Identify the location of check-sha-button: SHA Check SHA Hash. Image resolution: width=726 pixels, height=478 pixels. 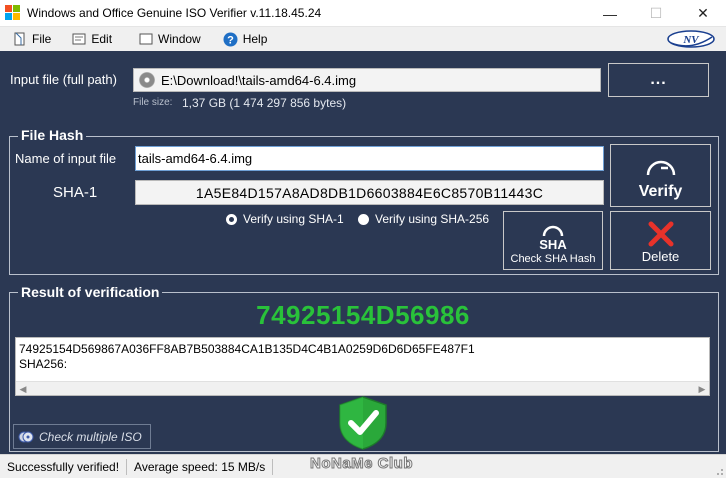
(553, 240).